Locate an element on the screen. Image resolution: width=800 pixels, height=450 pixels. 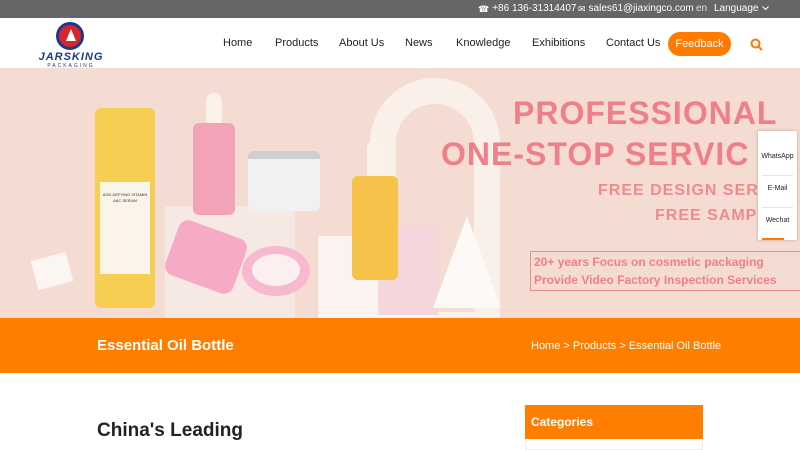
categories-header: Categories is located at coordinates (614, 422).